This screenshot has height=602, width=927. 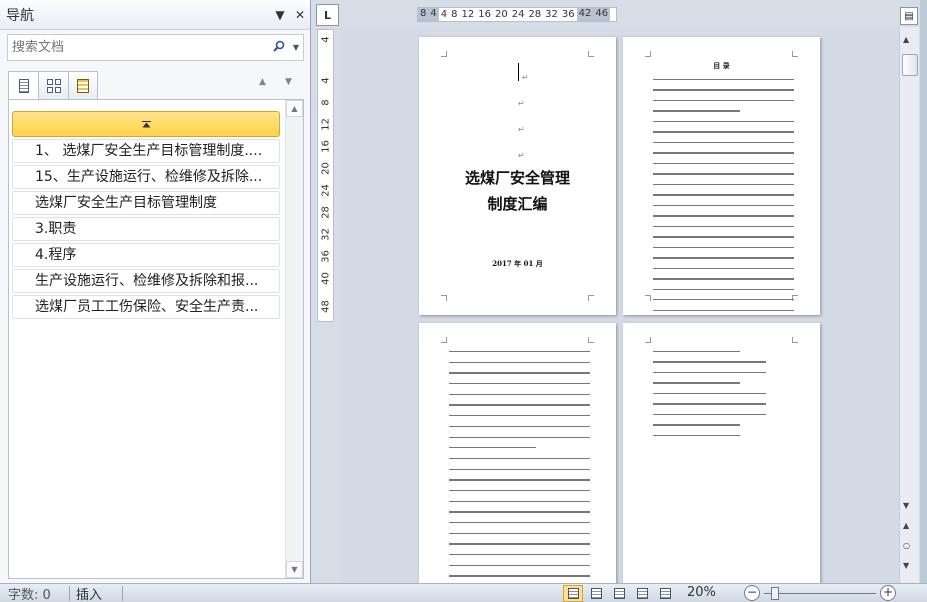 I want to click on ruler-tick: 32, so click(x=551, y=14).